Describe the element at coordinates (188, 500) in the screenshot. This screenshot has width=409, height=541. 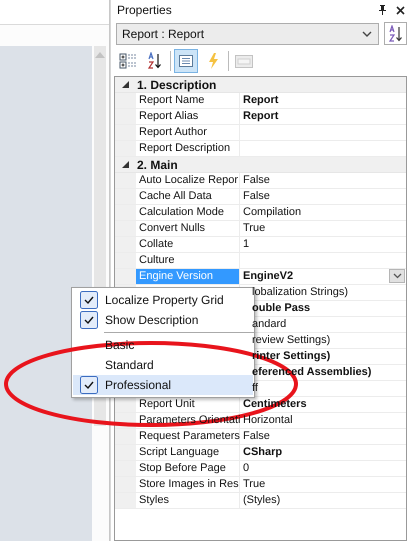
I see `property-name: Styles` at that location.